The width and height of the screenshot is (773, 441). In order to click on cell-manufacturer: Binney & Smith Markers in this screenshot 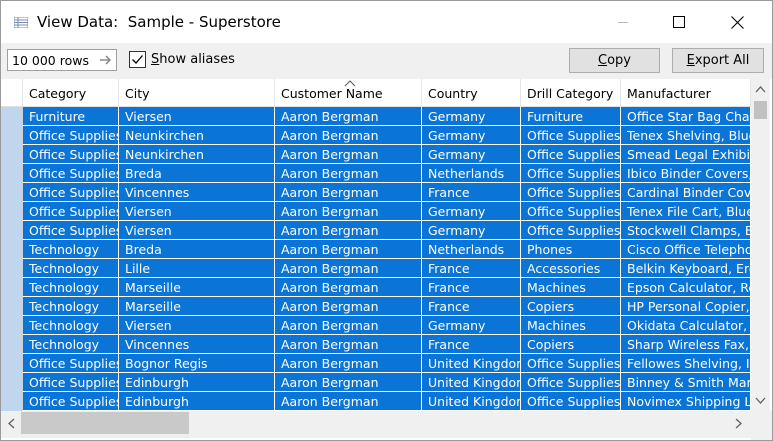, I will do `click(686, 382)`.